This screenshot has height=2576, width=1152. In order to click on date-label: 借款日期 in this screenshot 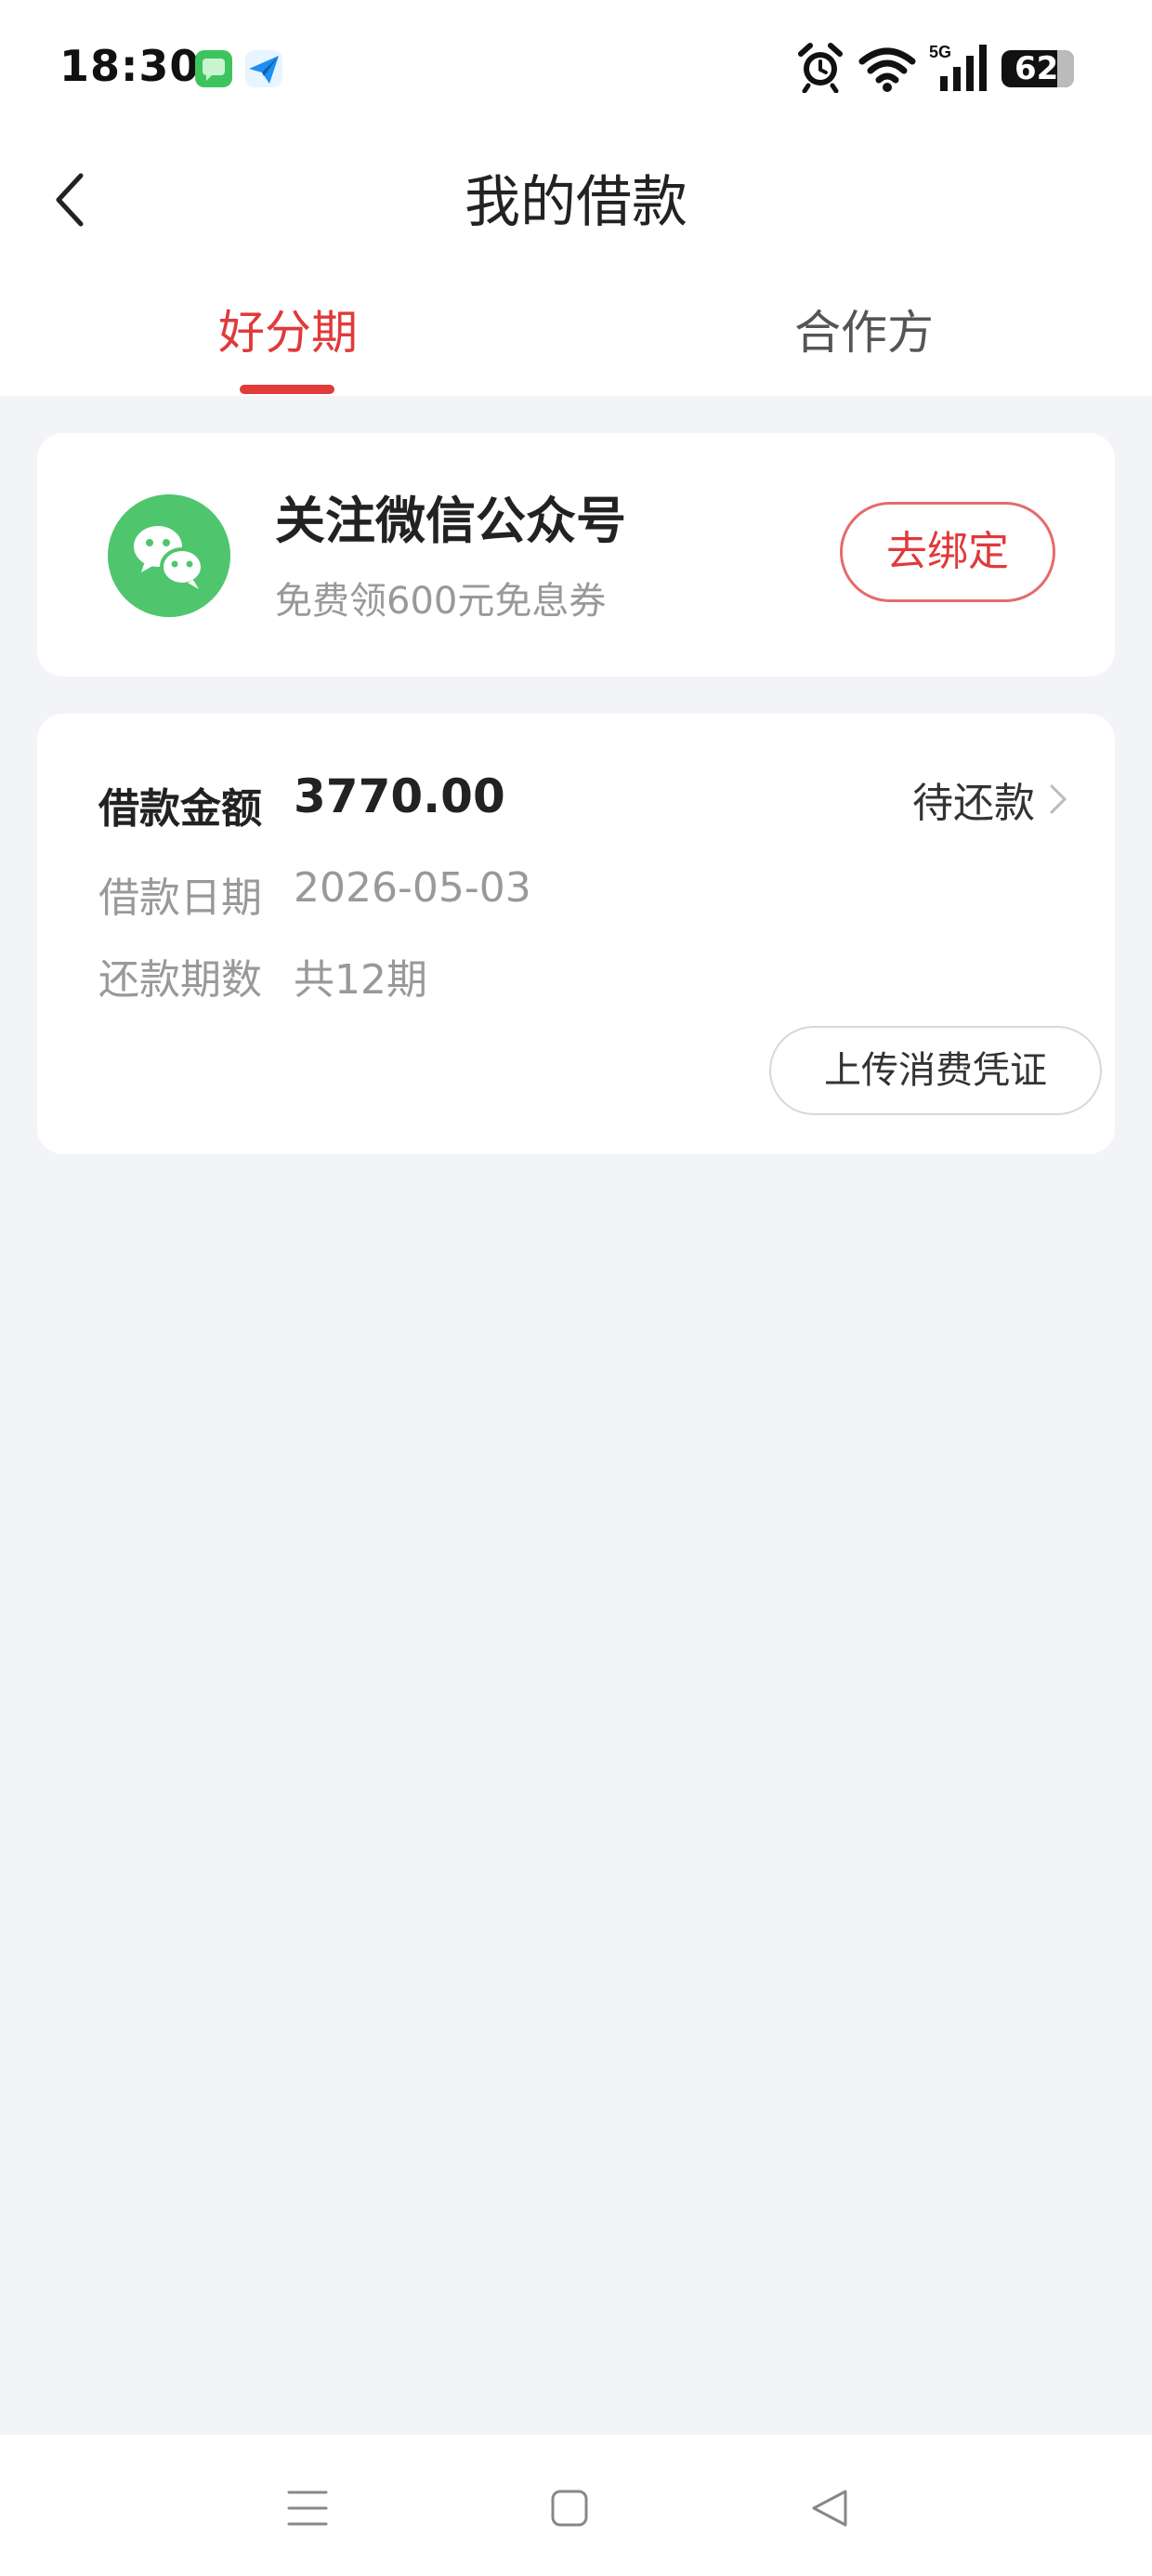, I will do `click(180, 898)`.